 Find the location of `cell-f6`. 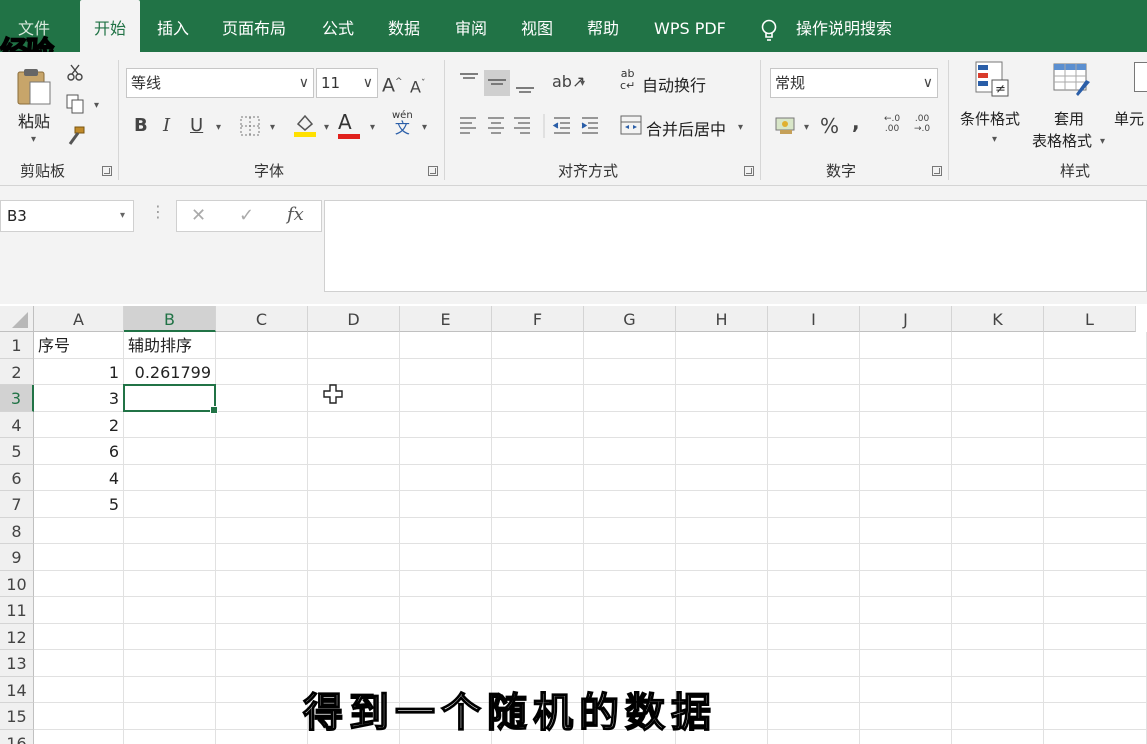

cell-f6 is located at coordinates (538, 477).